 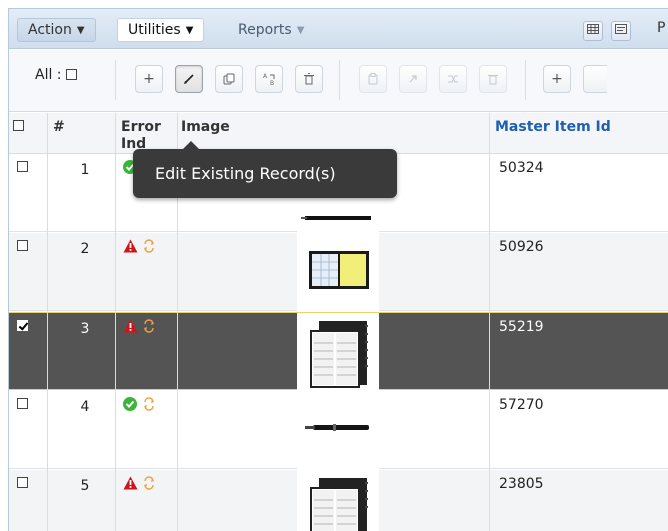 What do you see at coordinates (85, 329) in the screenshot?
I see `row-number: 3` at bounding box center [85, 329].